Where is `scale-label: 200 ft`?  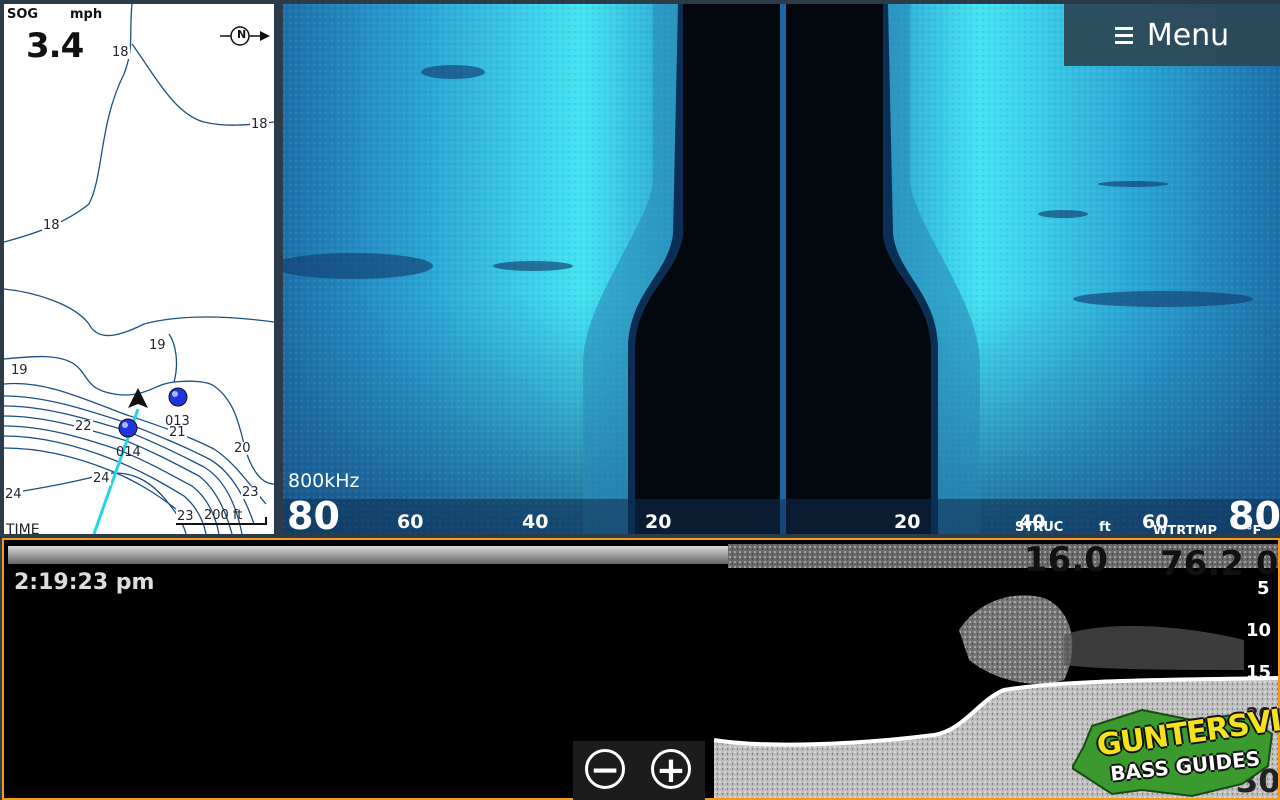
scale-label: 200 ft is located at coordinates (223, 515).